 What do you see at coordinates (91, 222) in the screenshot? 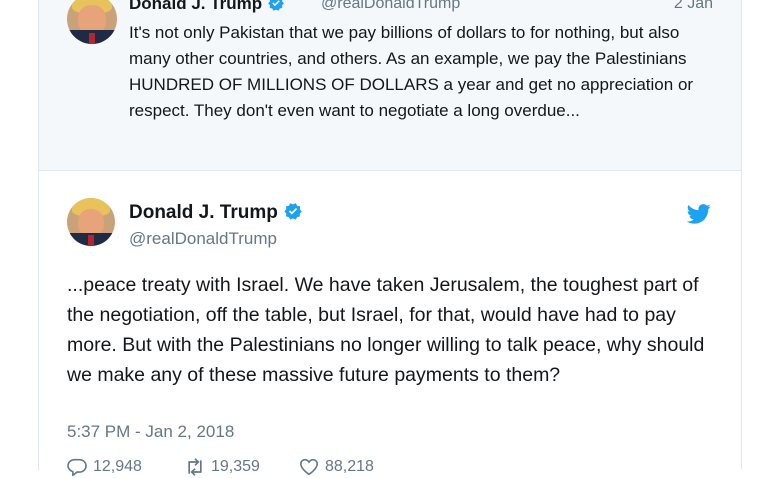
I see `main-avatar` at bounding box center [91, 222].